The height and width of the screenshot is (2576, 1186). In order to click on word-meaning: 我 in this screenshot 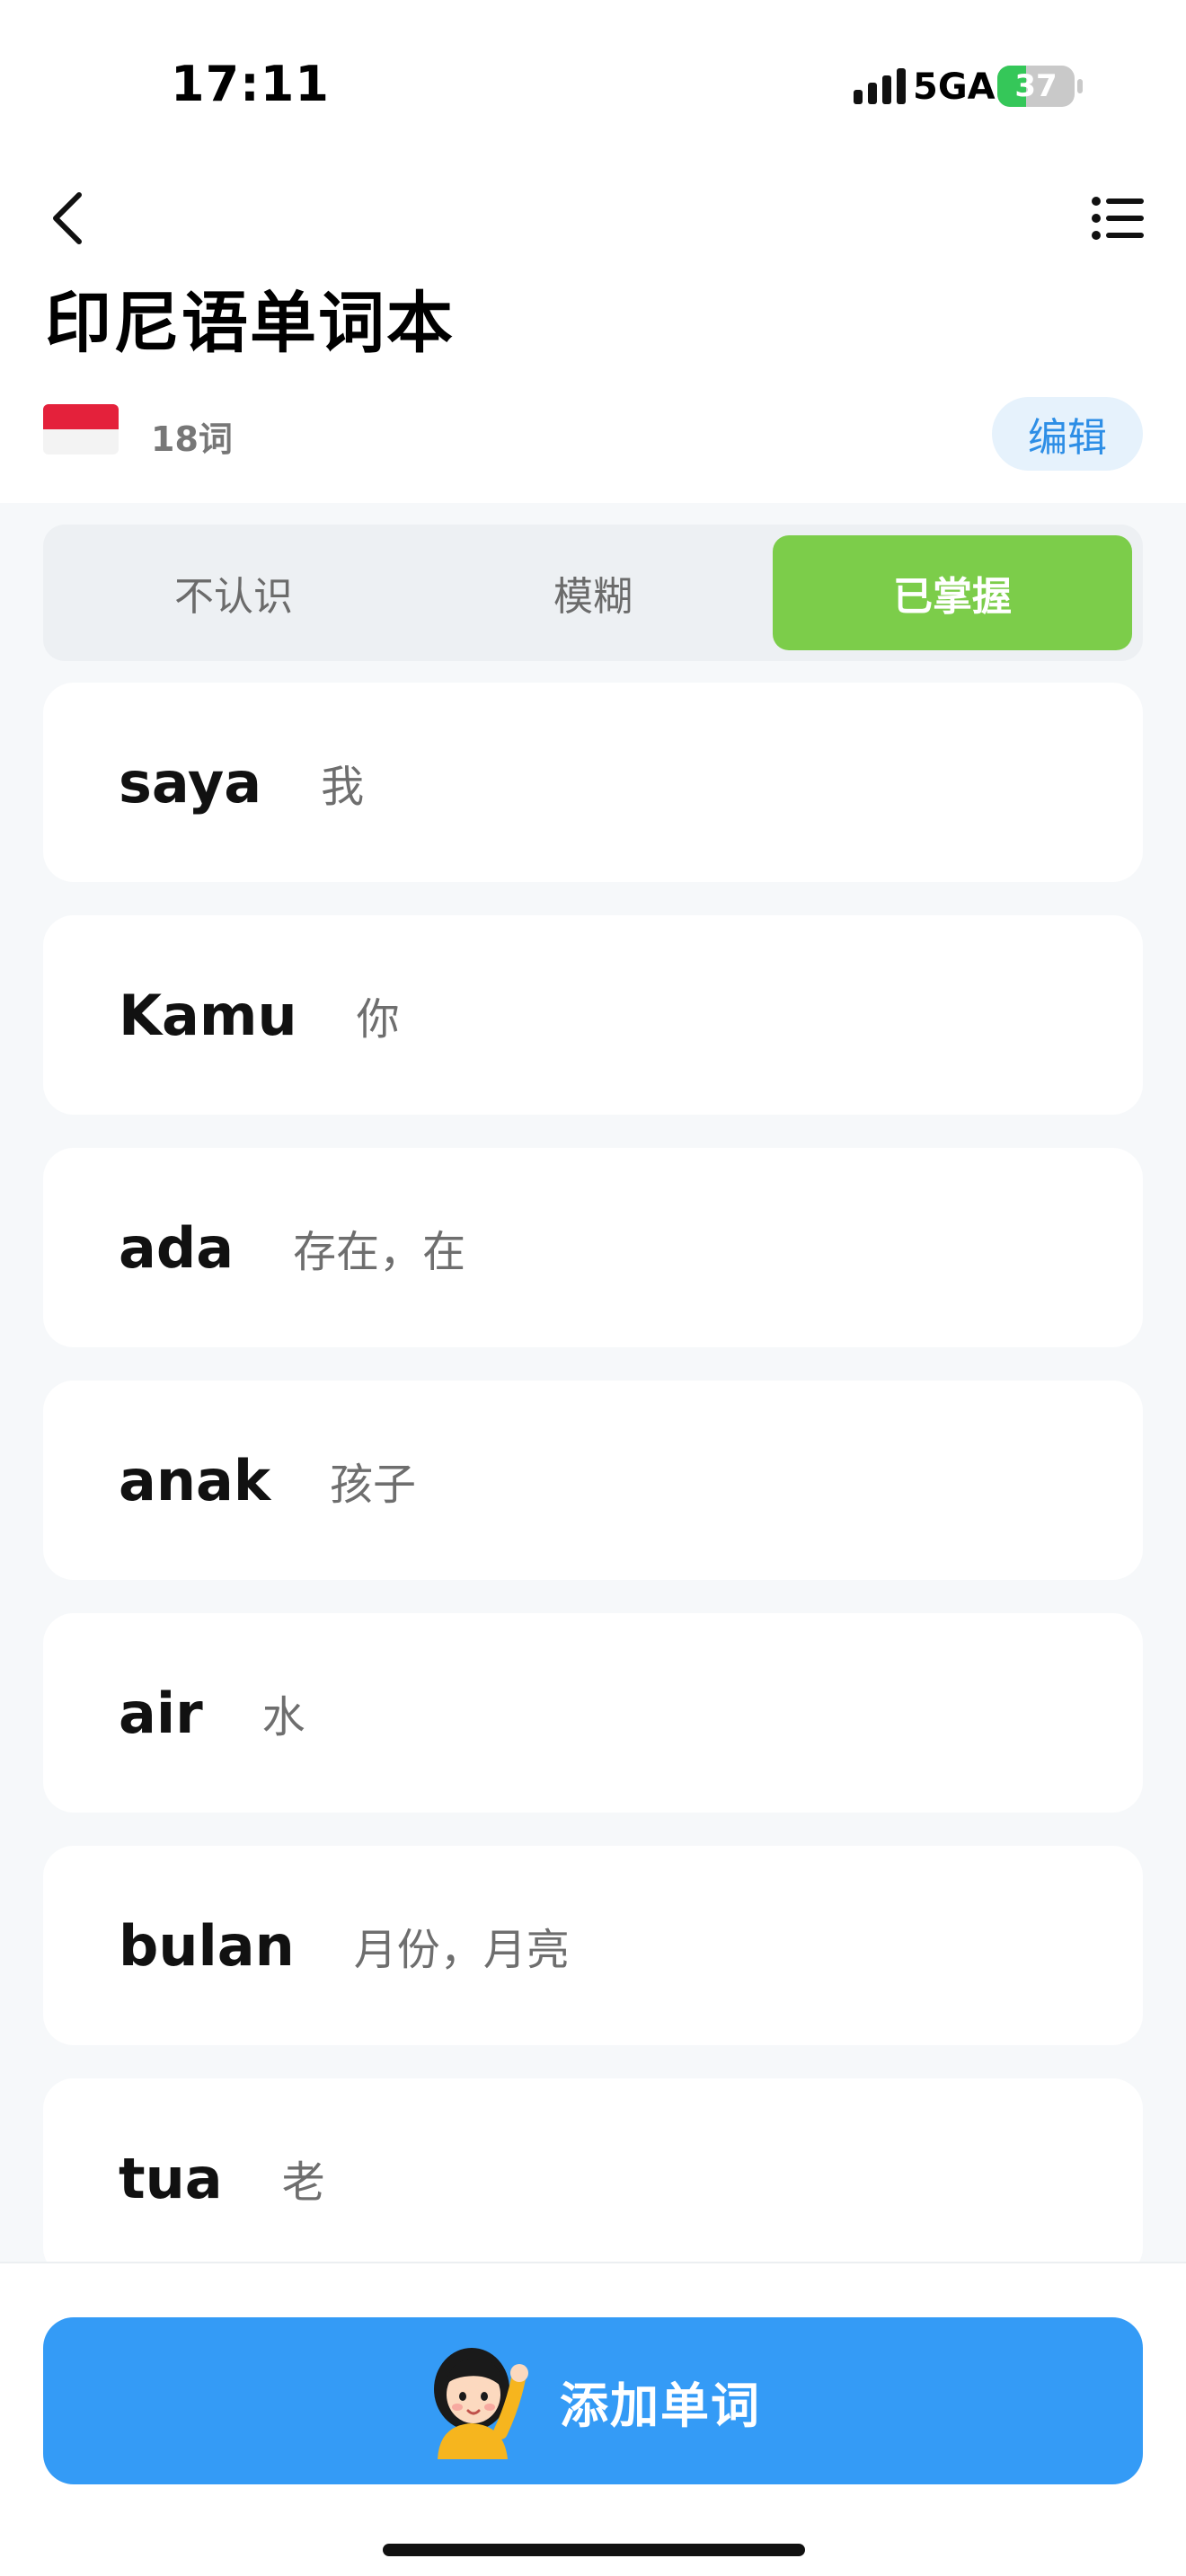, I will do `click(343, 787)`.